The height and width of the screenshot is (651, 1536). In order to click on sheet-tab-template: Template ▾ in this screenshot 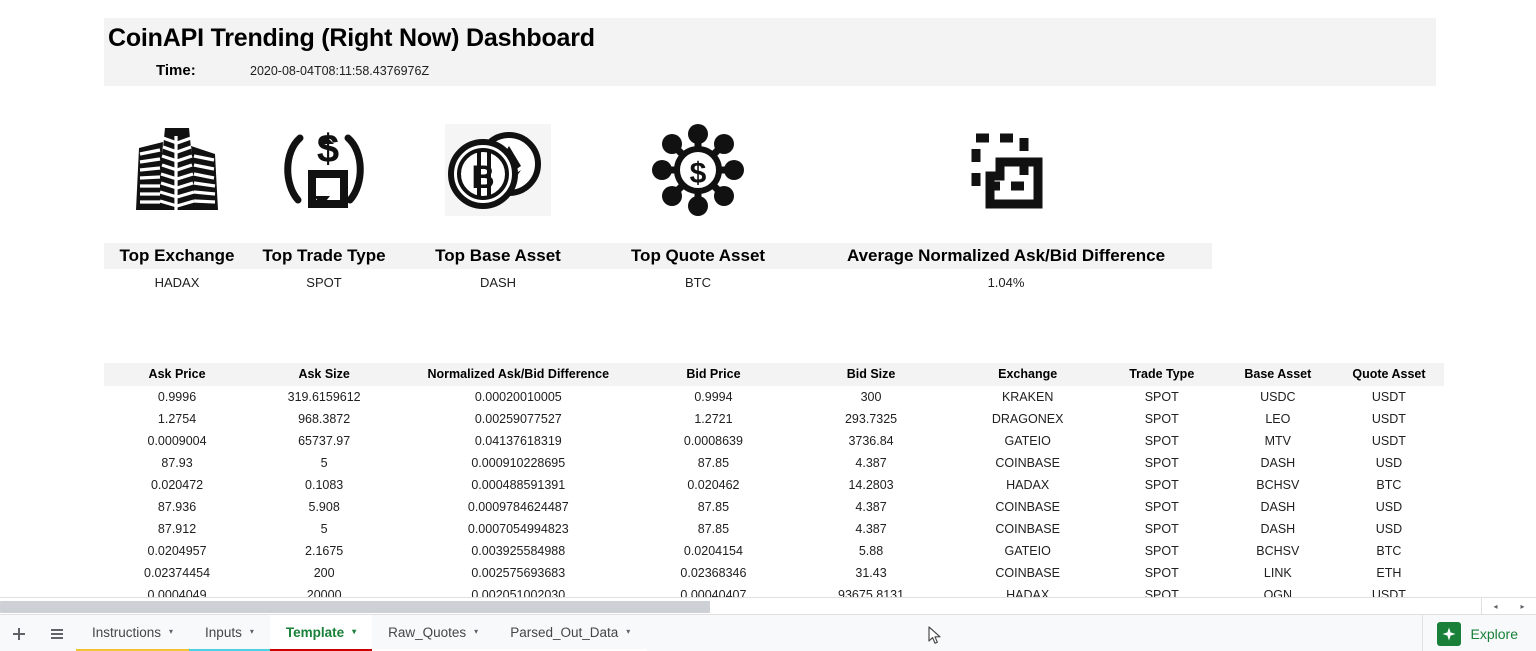, I will do `click(321, 633)`.